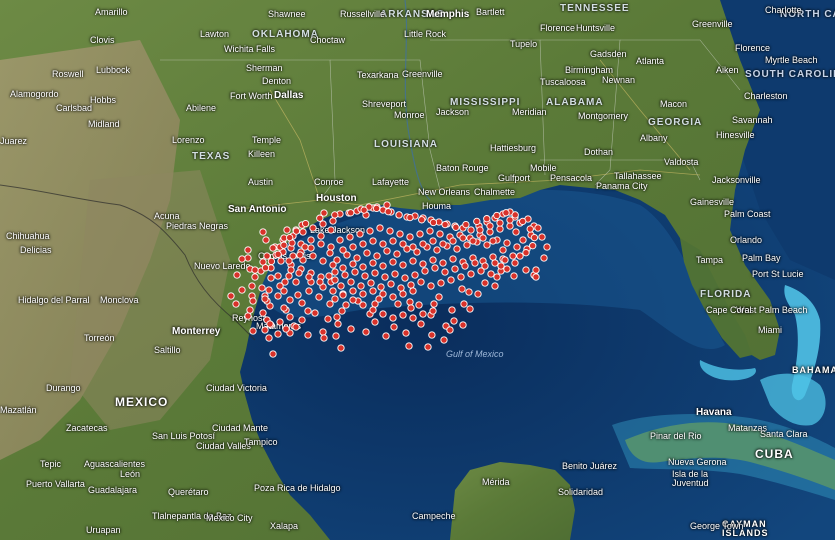  What do you see at coordinates (761, 258) in the screenshot?
I see `city-label-palm-bay: Palm Bay` at bounding box center [761, 258].